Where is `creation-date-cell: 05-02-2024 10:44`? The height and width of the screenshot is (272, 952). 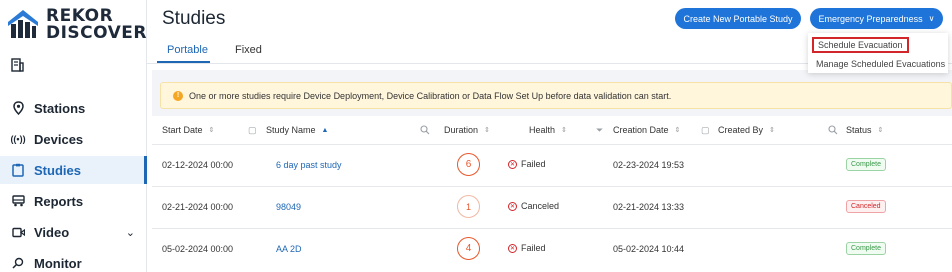
creation-date-cell: 05-02-2024 10:44 is located at coordinates (649, 249).